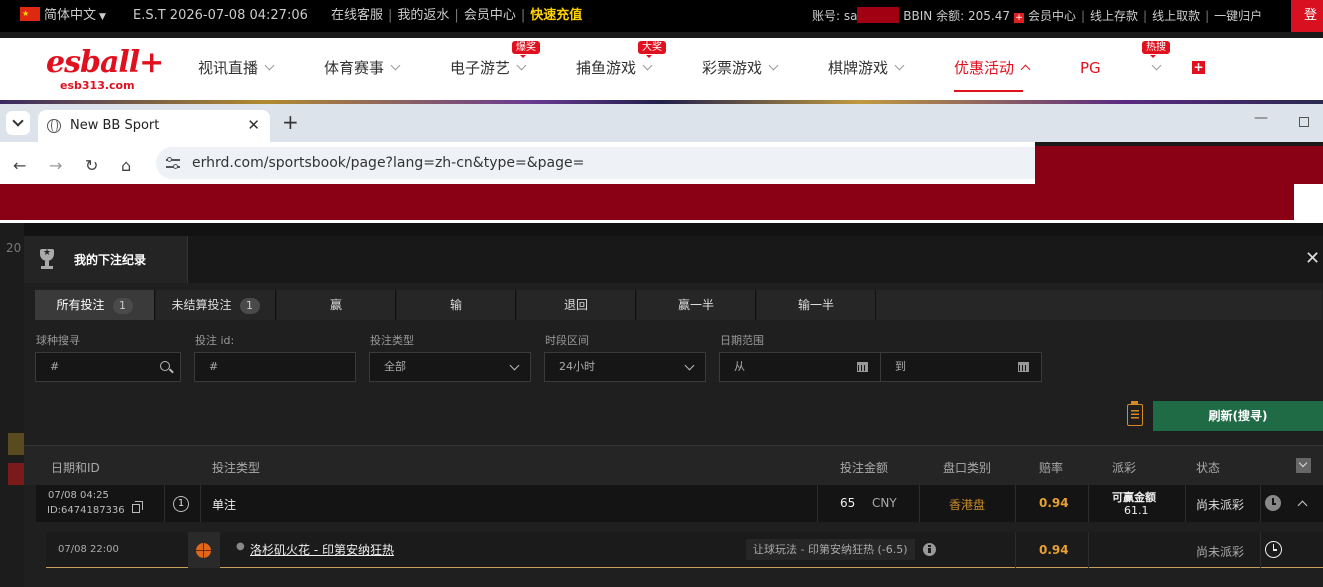  I want to click on home-icon: ⌂, so click(126, 165).